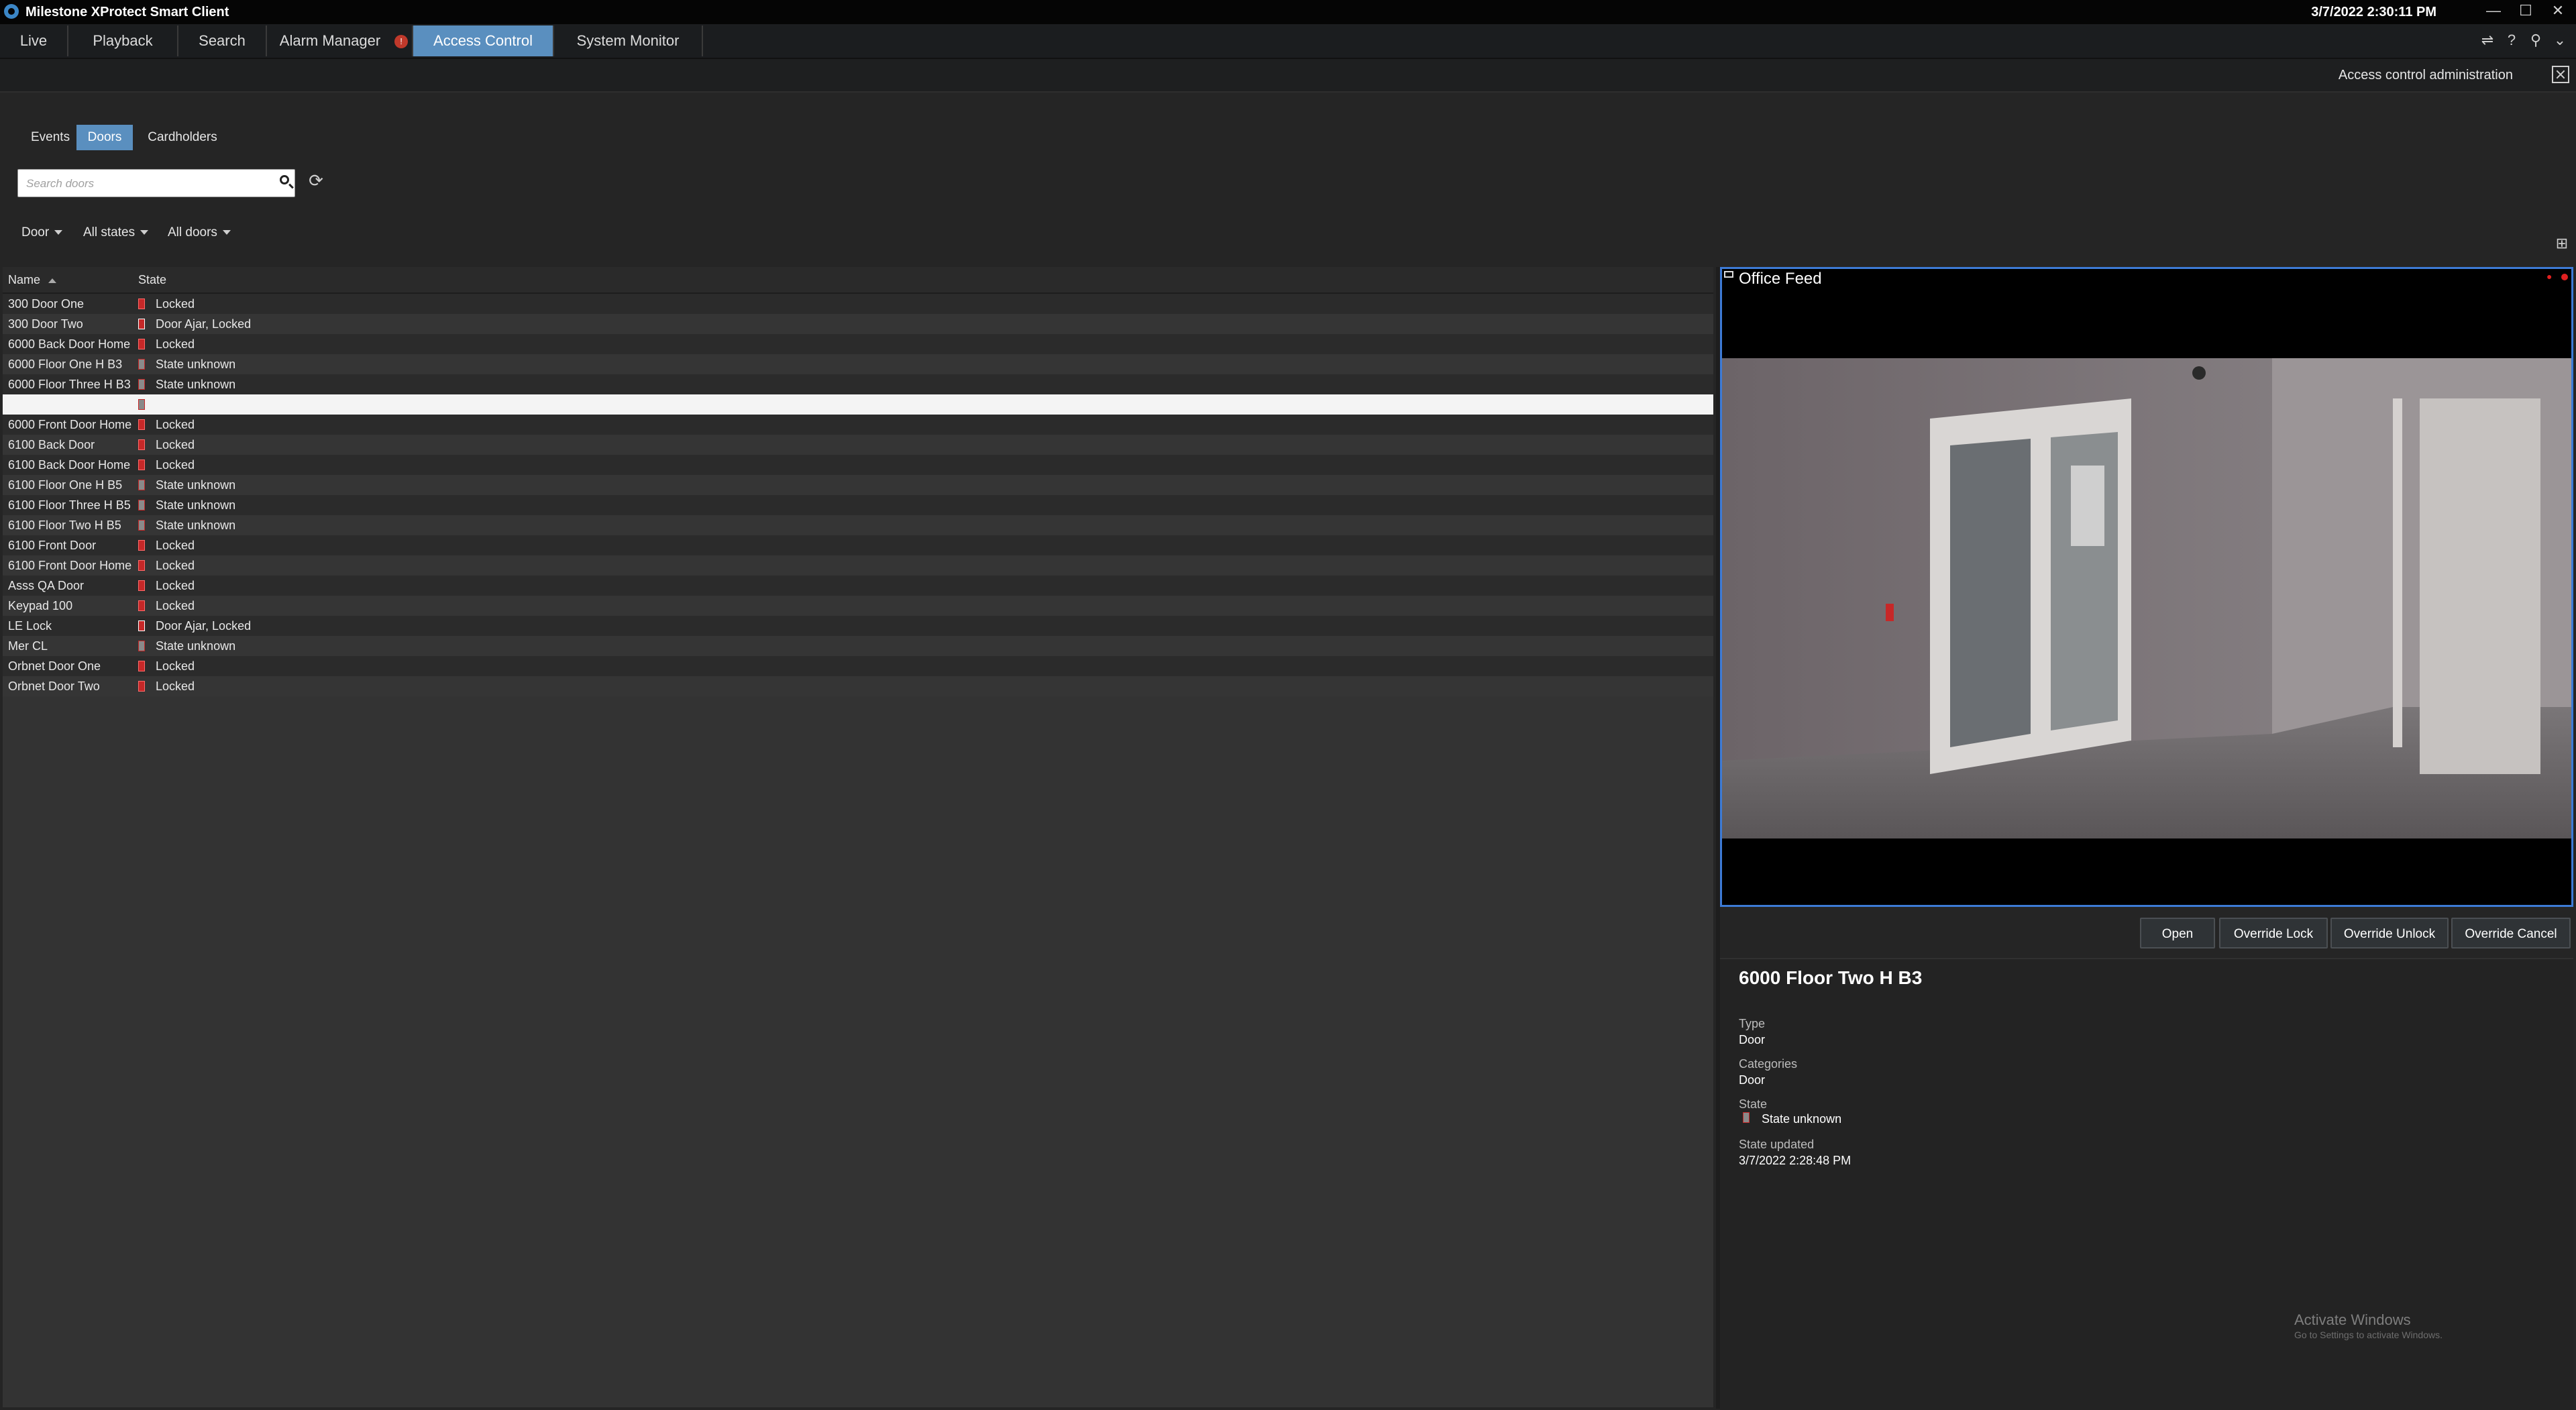  Describe the element at coordinates (858, 304) in the screenshot. I see `table-row: 300 Door One Locked` at that location.